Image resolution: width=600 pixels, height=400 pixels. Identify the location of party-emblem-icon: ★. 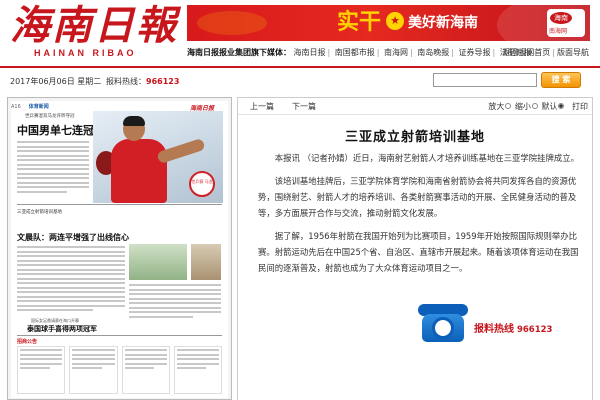
(395, 21).